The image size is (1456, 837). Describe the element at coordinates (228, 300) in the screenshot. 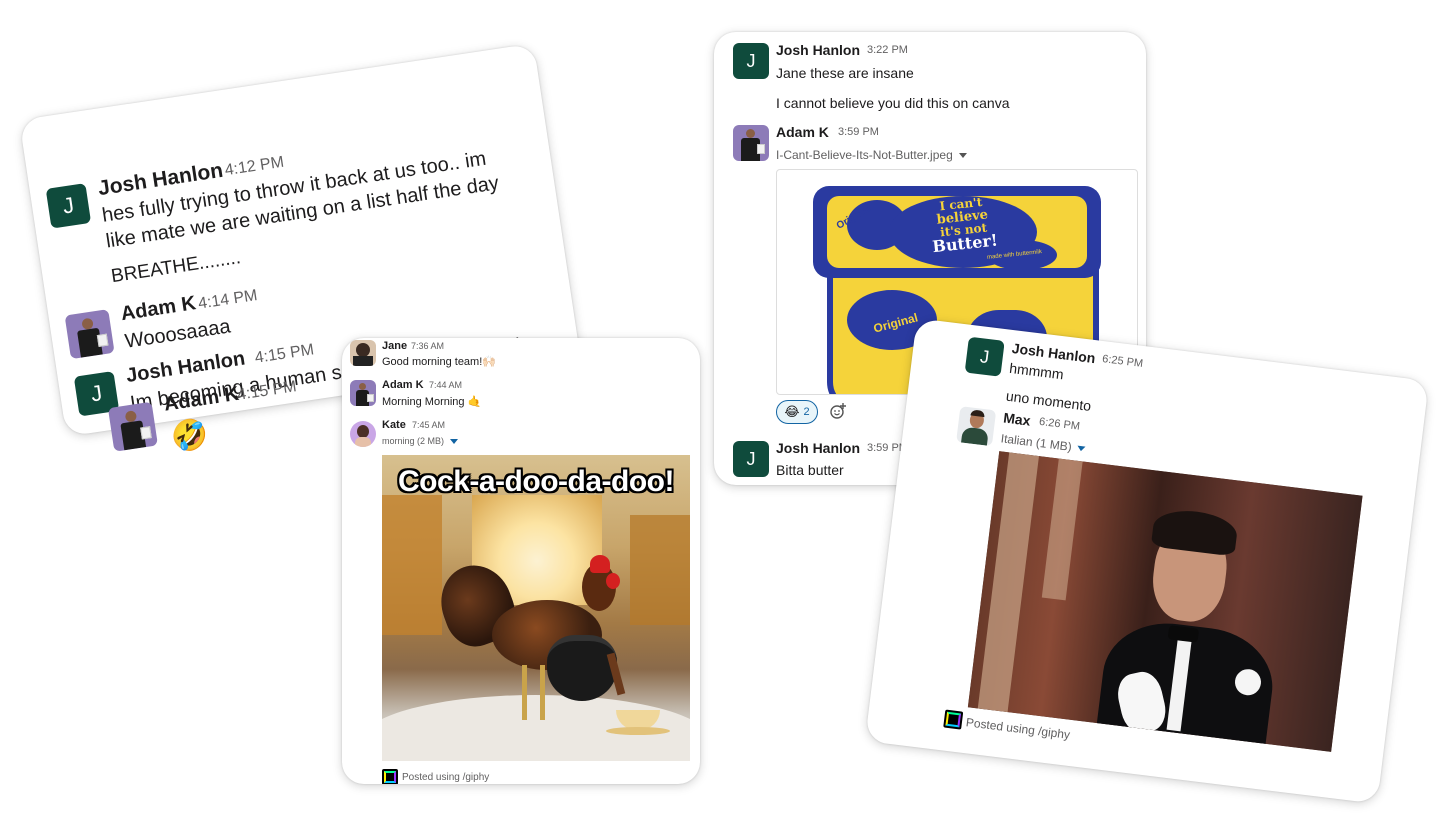

I see `message-time: 4:14 PM` at that location.